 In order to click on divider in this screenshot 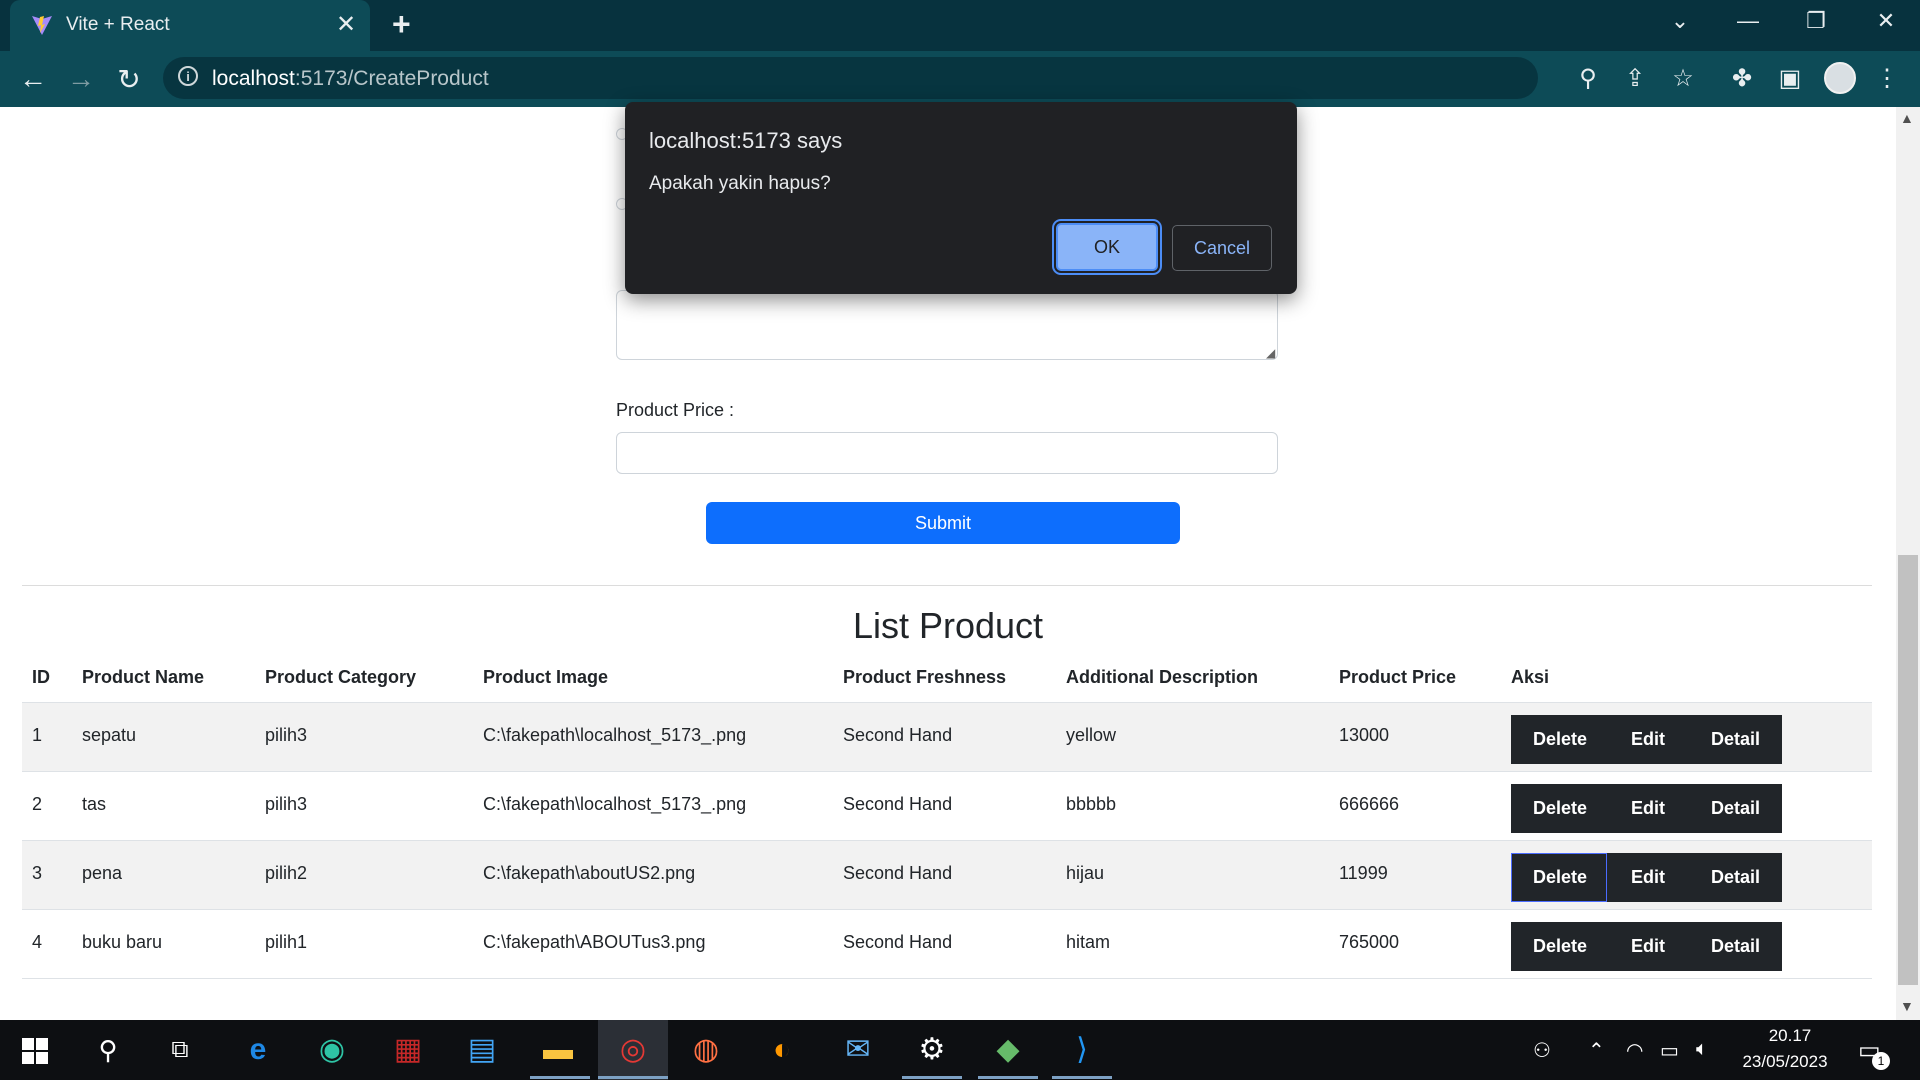, I will do `click(947, 585)`.